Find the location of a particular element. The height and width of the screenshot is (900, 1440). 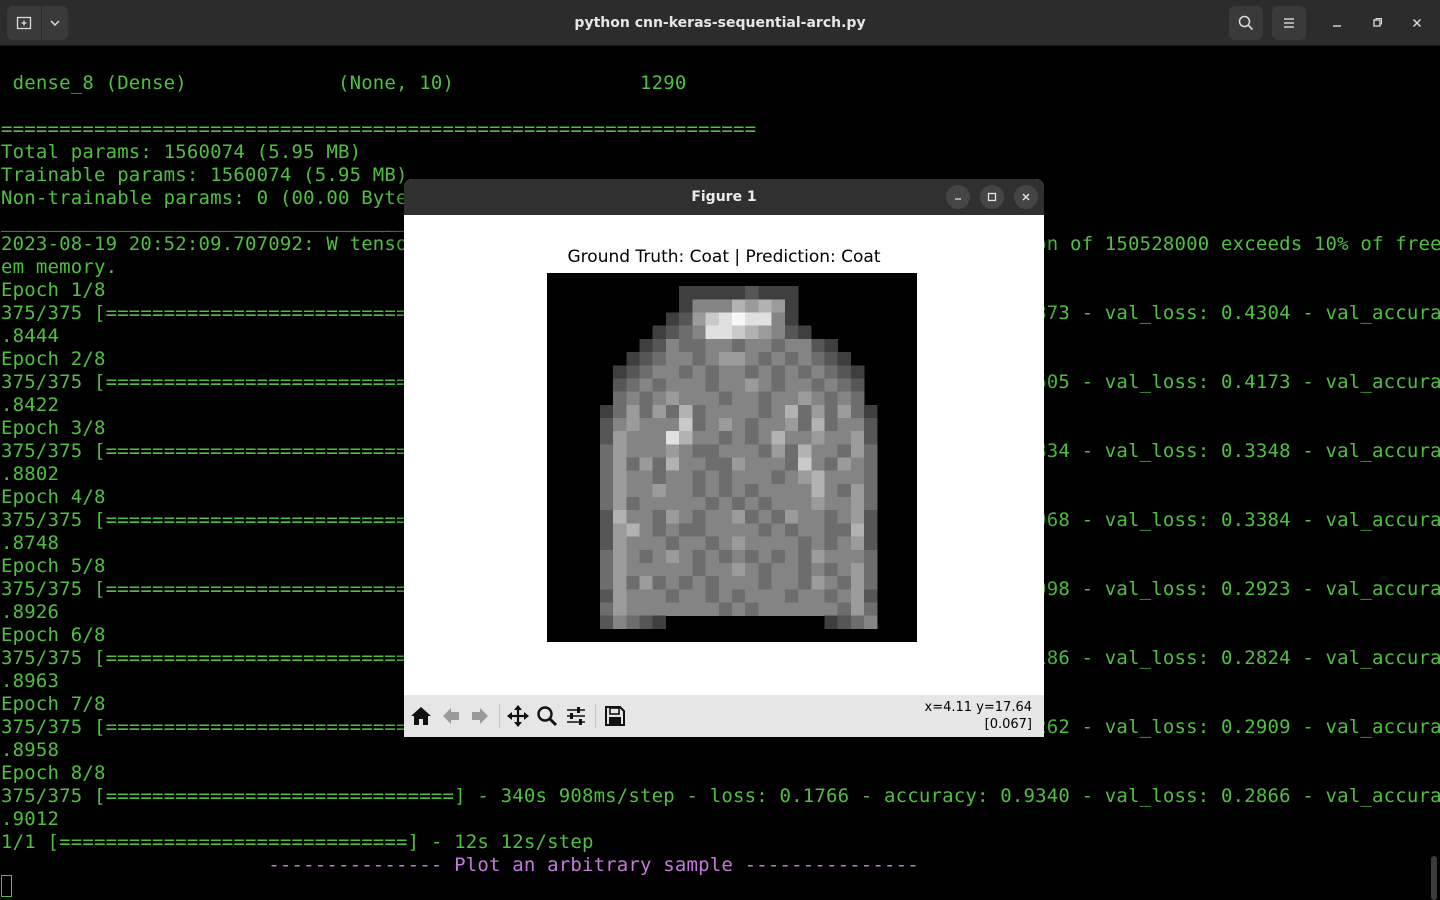

new-tab-button is located at coordinates (24, 23).